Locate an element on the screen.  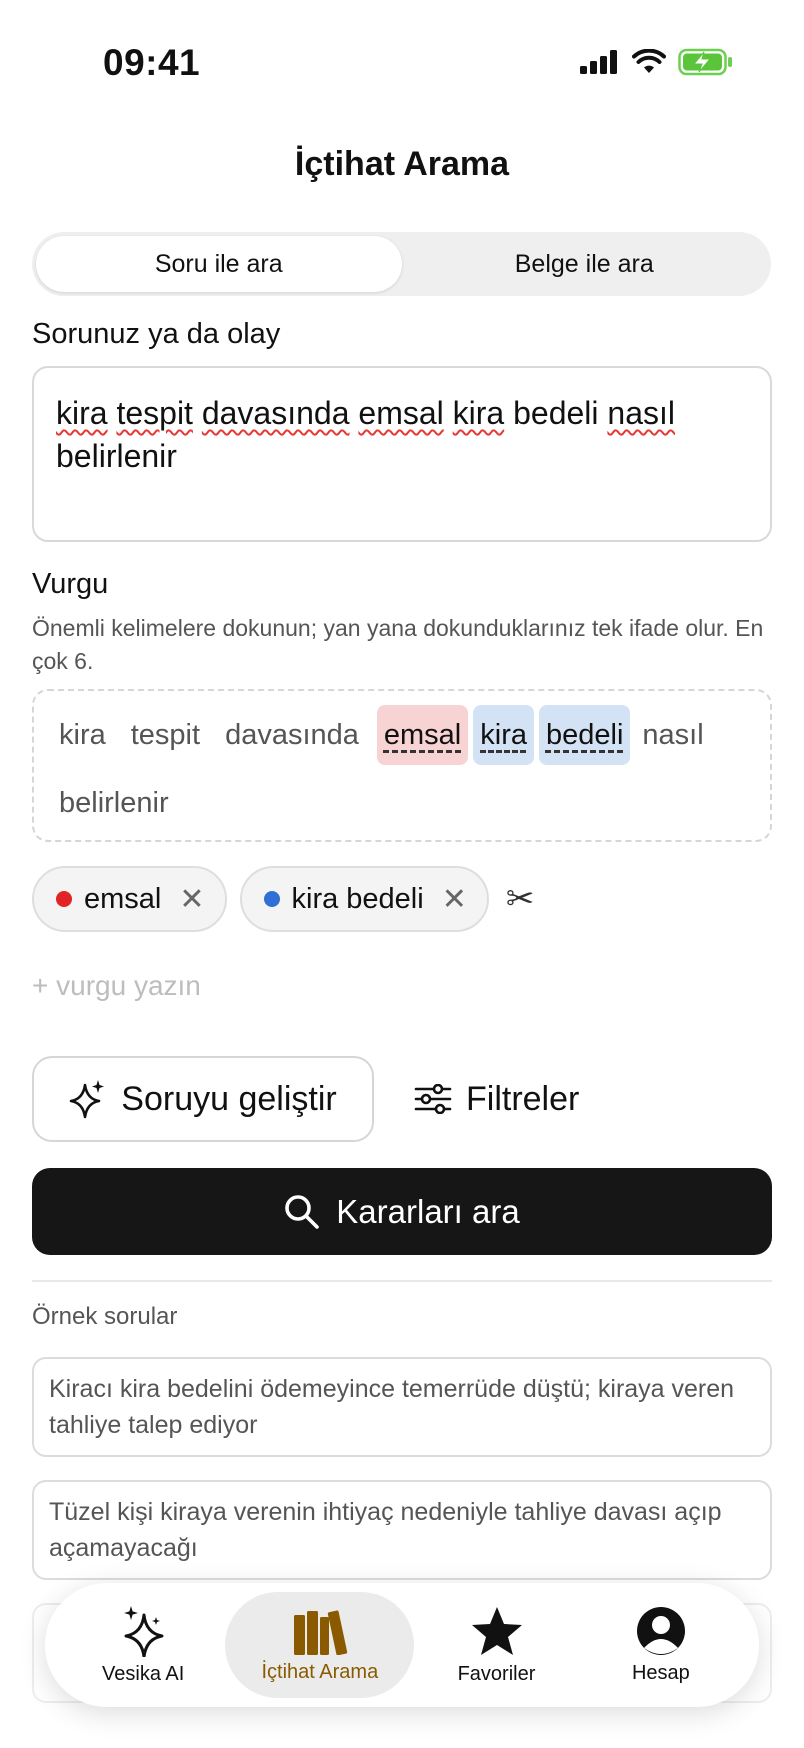
emphasis-chip: kira bedeli ✕ is located at coordinates (364, 899).